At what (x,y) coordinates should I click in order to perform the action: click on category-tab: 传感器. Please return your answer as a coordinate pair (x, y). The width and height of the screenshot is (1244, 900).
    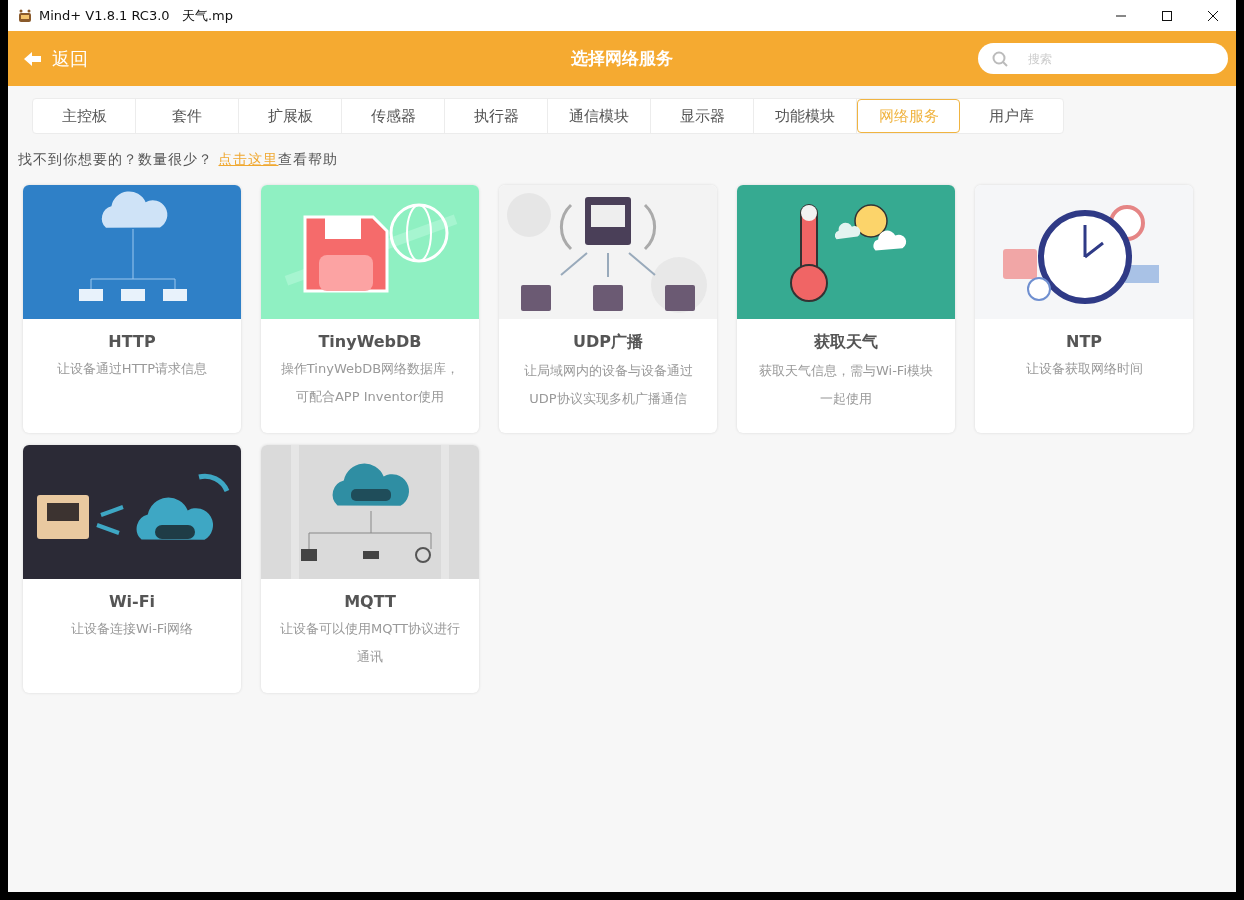
    Looking at the image, I should click on (393, 116).